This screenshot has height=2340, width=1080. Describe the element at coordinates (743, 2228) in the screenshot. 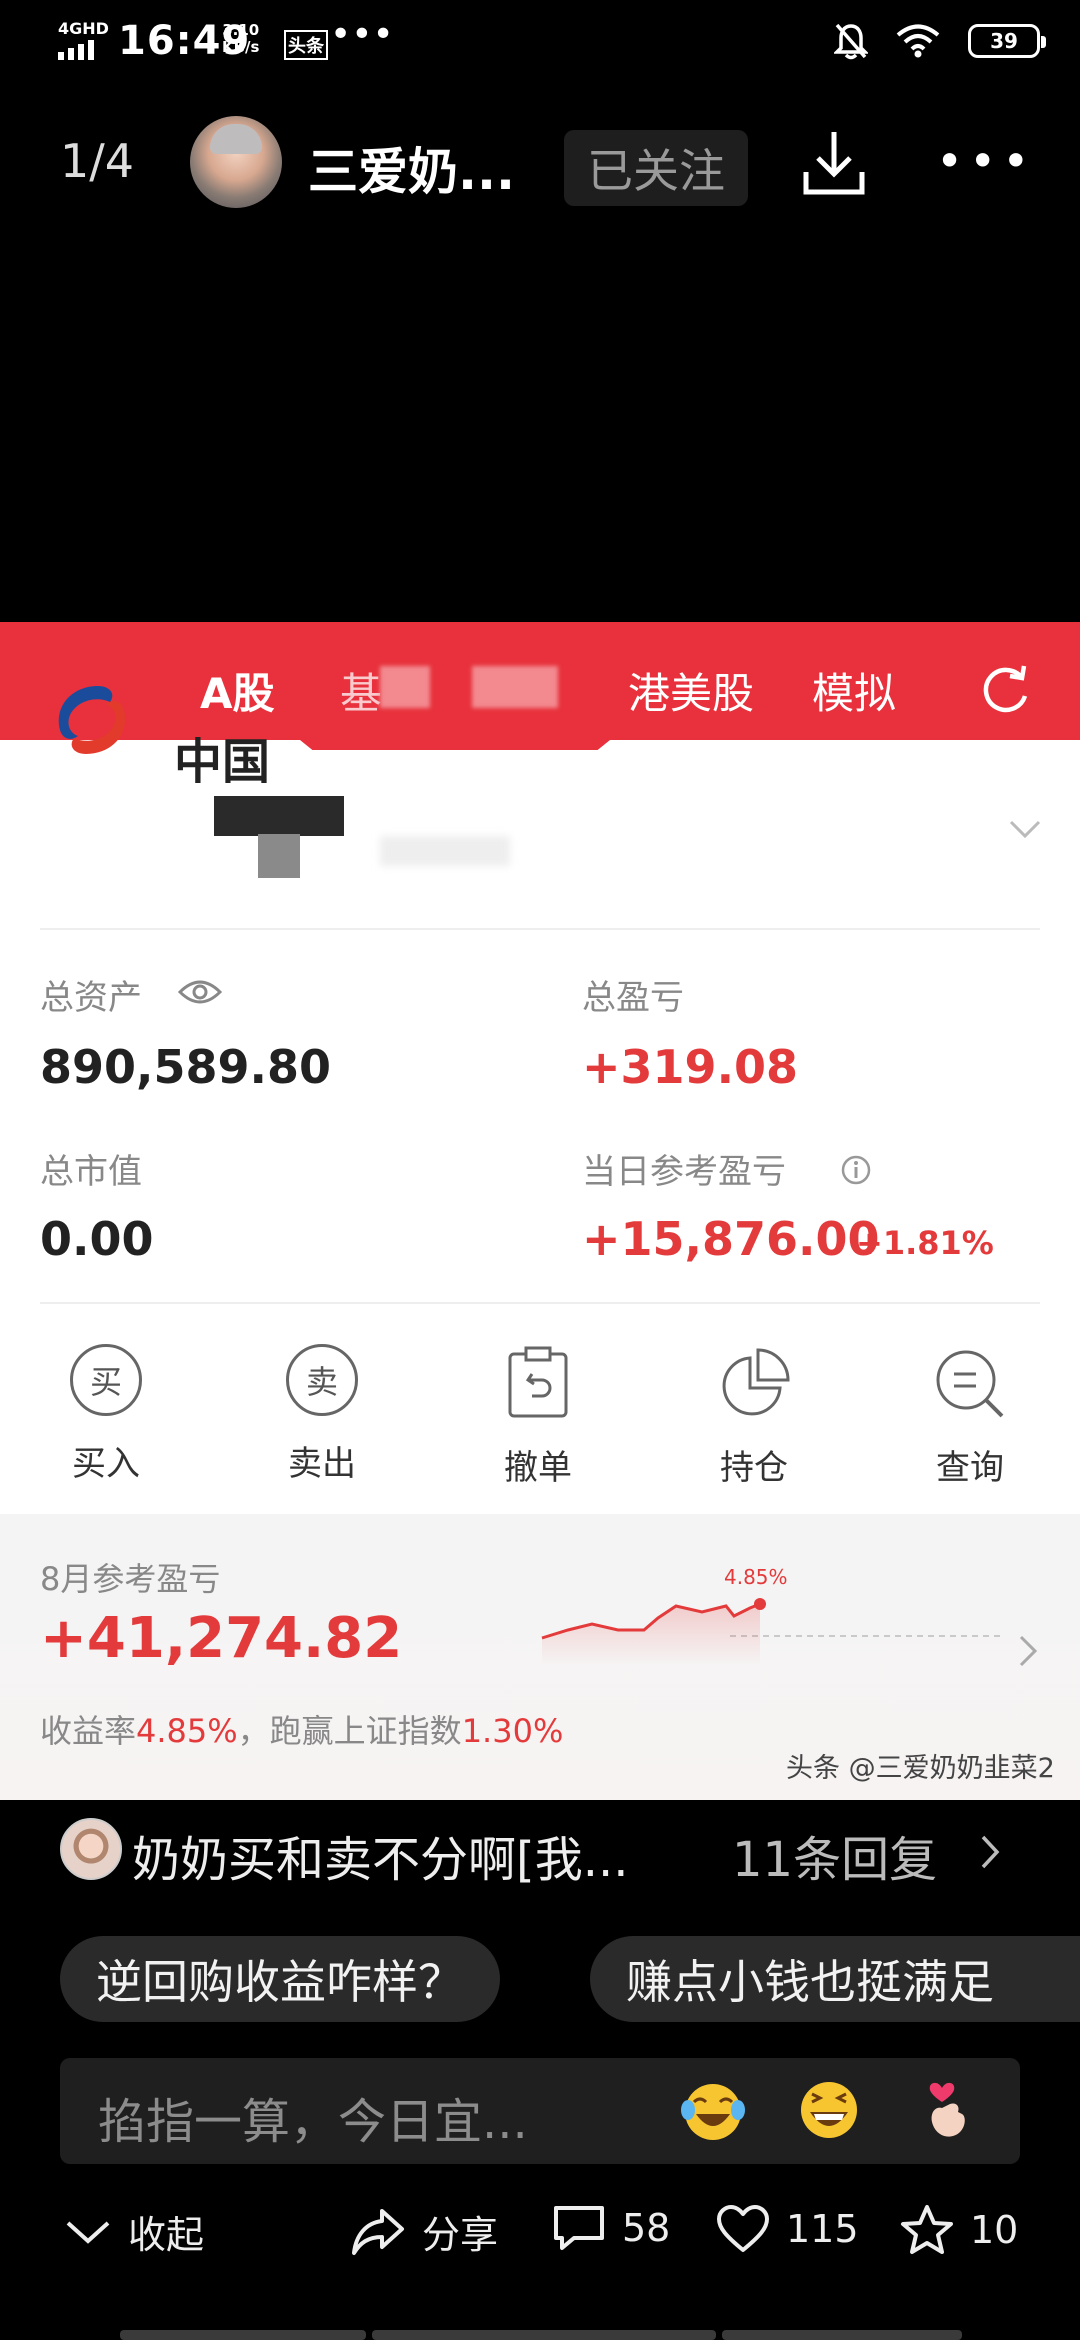

I see `heart-icon` at that location.